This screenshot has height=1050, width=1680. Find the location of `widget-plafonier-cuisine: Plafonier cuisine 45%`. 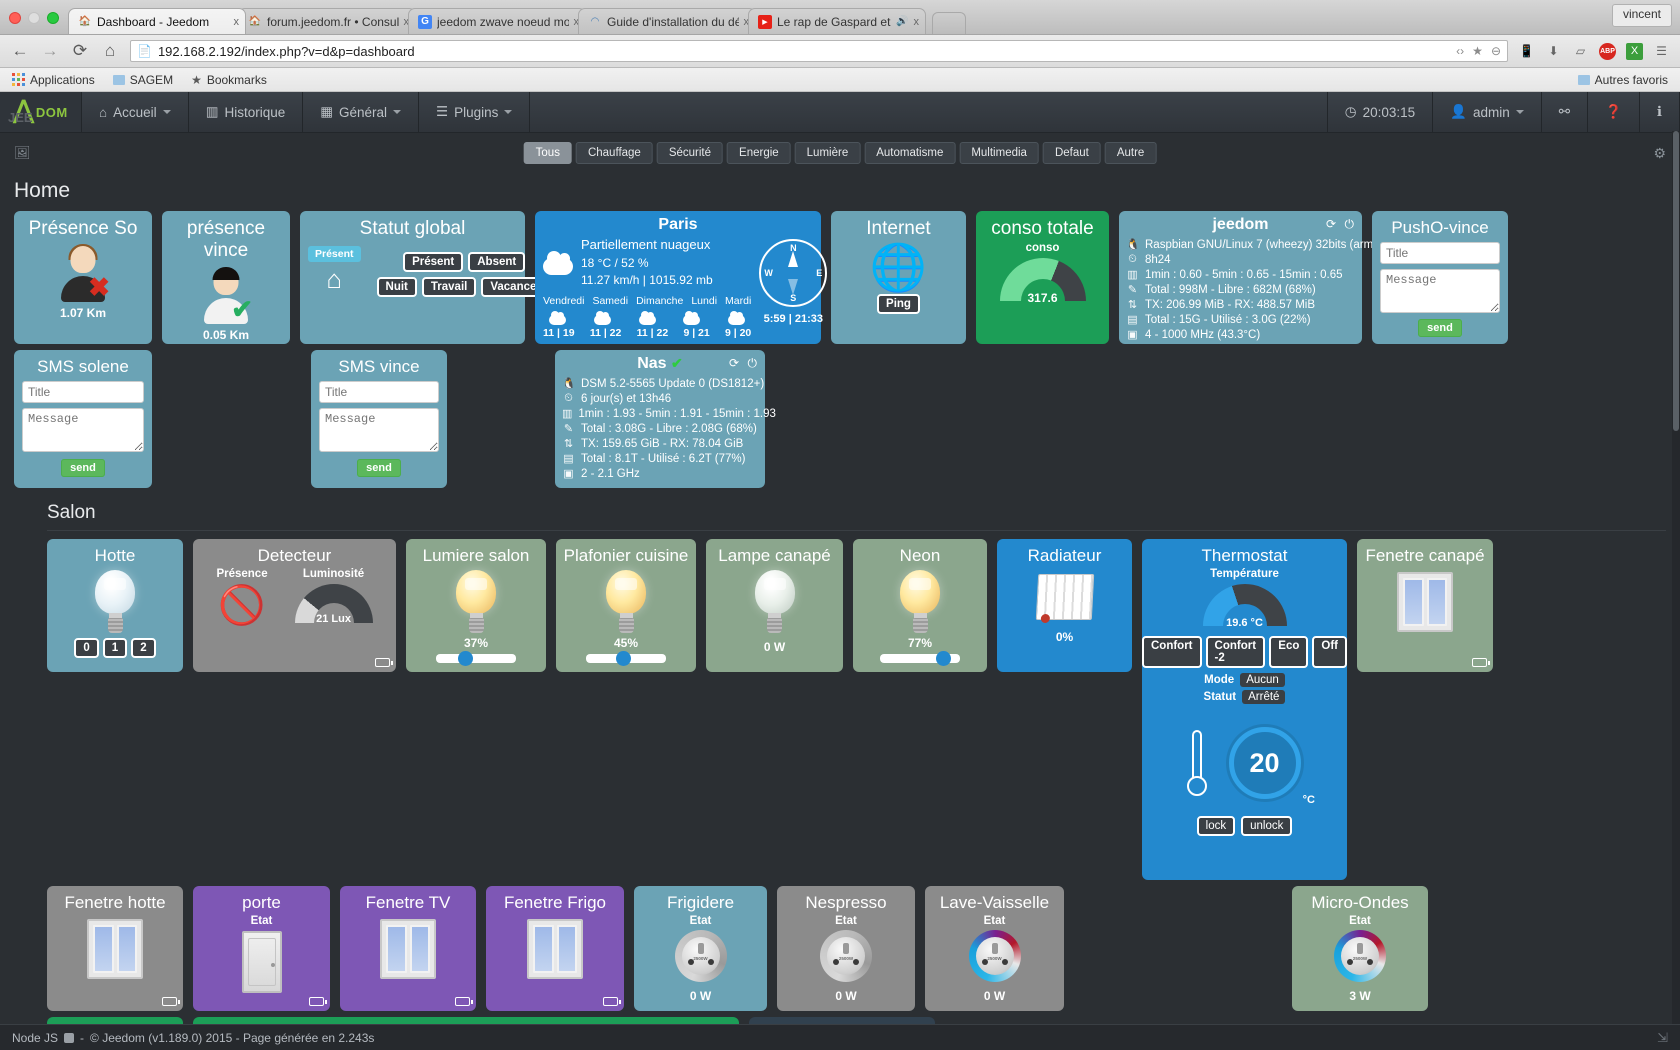

widget-plafonier-cuisine: Plafonier cuisine 45% is located at coordinates (626, 605).